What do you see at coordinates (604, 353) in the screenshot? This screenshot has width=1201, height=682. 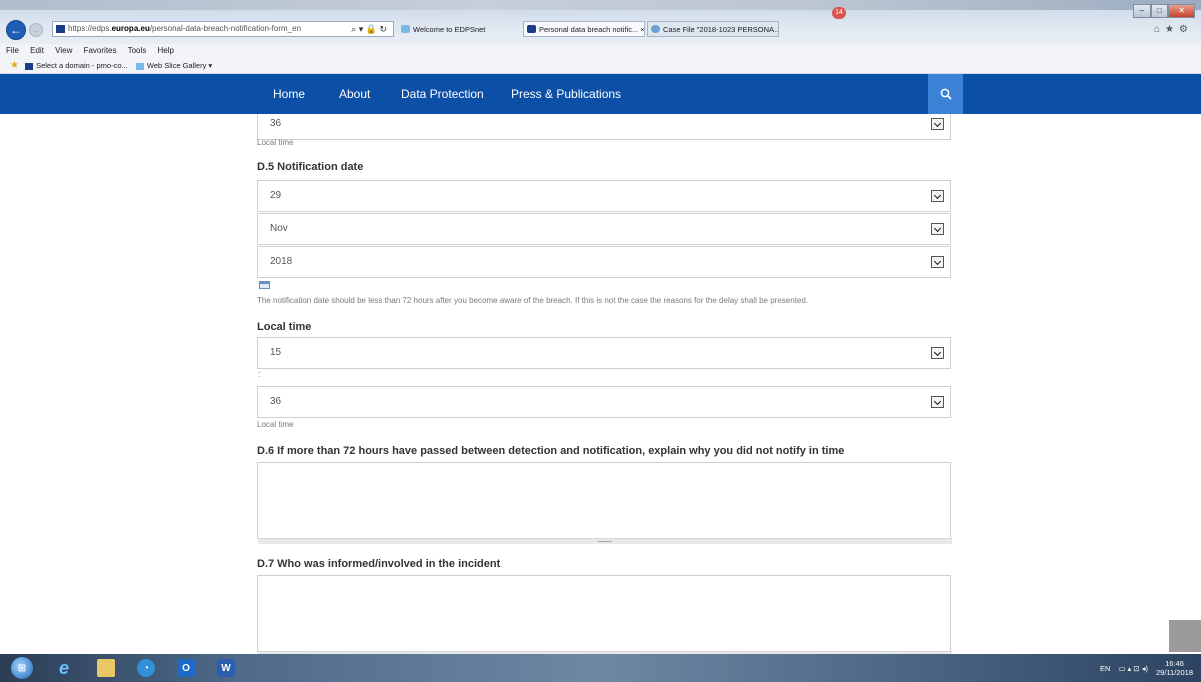 I see `hour-select: 15` at bounding box center [604, 353].